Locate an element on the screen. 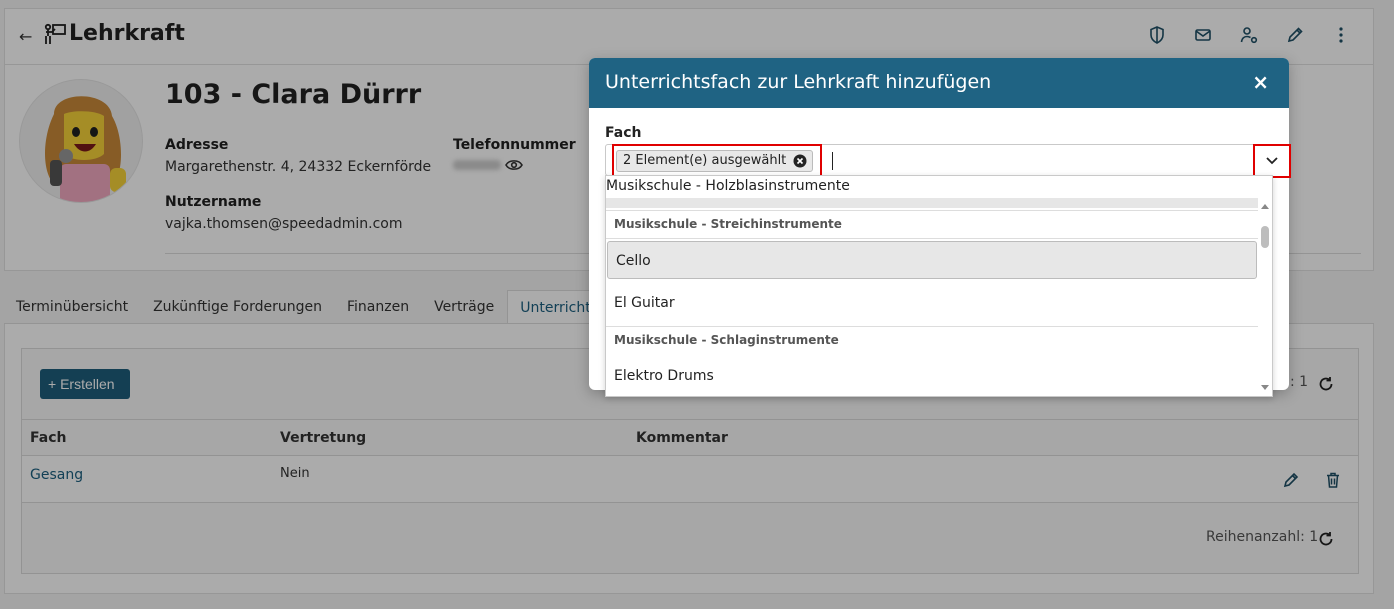 This screenshot has width=1394, height=609. dropdown-group-streich: Musikschule - Streichinstrumente is located at coordinates (728, 224).